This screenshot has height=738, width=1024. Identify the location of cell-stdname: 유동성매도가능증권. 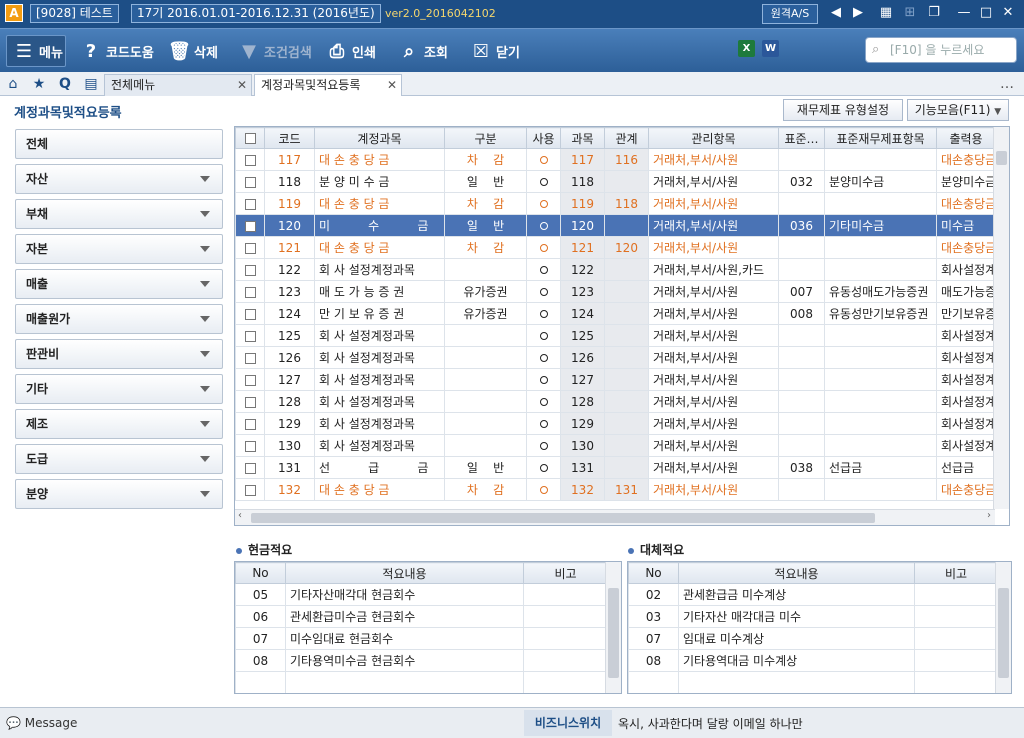
(880, 291).